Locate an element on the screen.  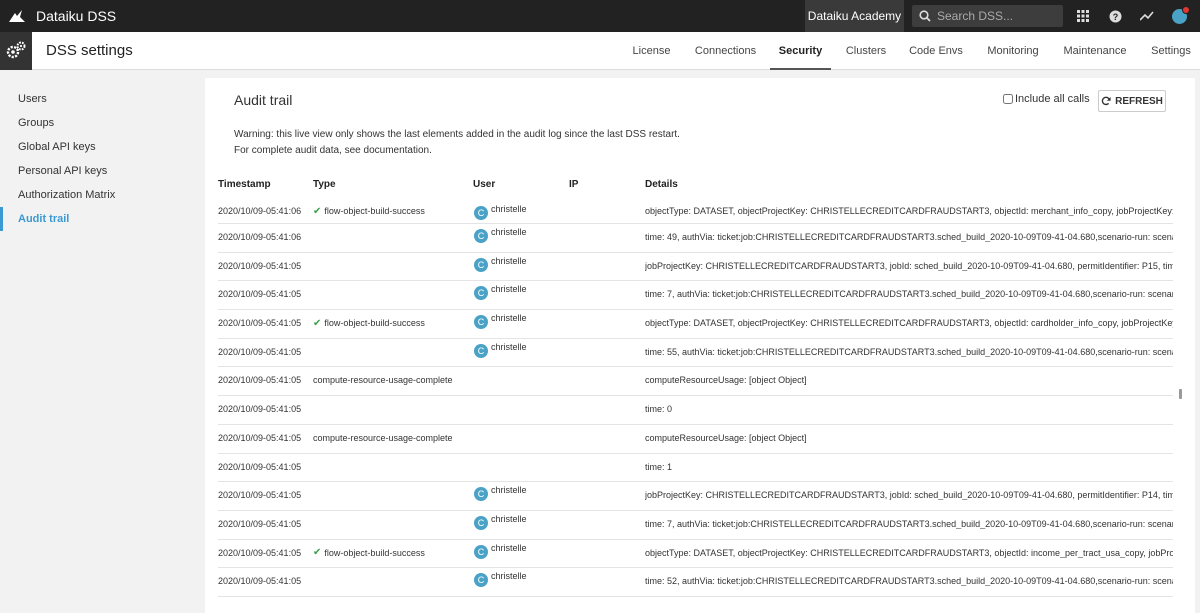
tab-security: Security is located at coordinates (800, 51).